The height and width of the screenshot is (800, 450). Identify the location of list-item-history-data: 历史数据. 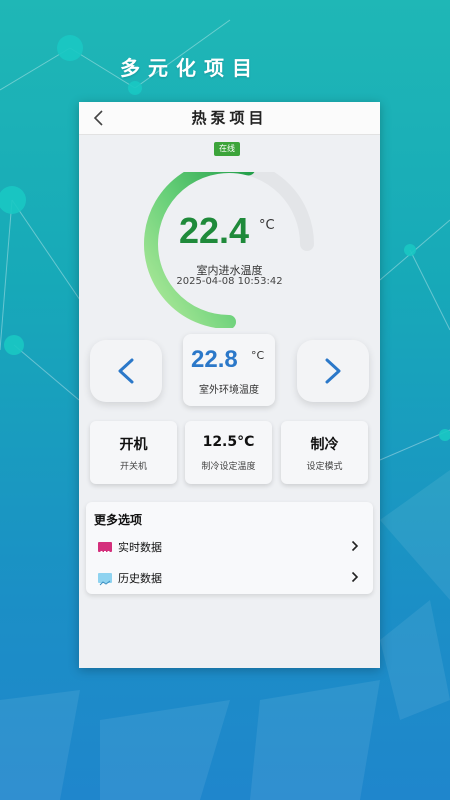
(229, 578).